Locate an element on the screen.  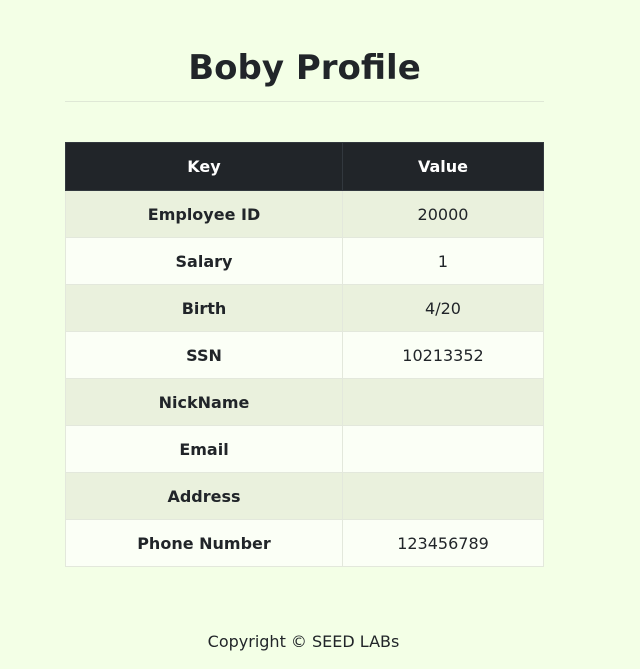
table-header-row: Key Value is located at coordinates (304, 166).